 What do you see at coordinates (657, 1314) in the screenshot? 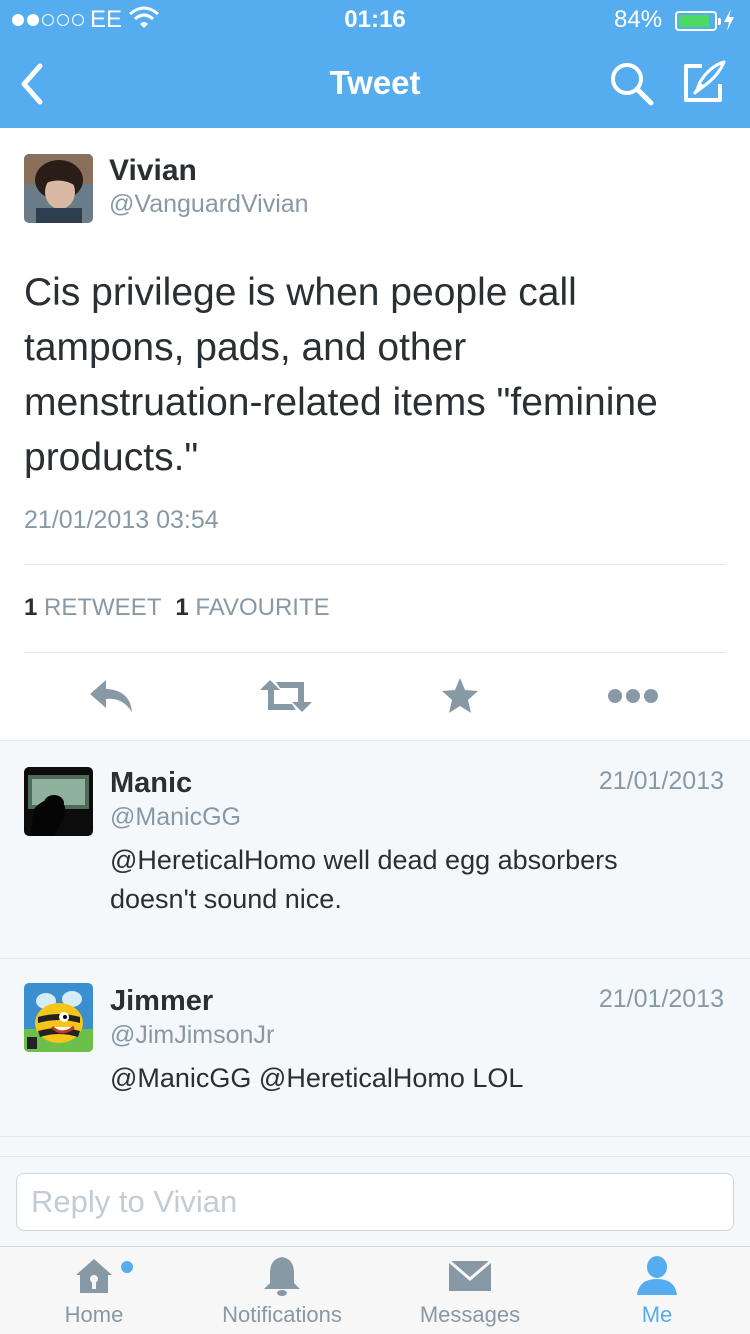
I see `tab-label: Me` at bounding box center [657, 1314].